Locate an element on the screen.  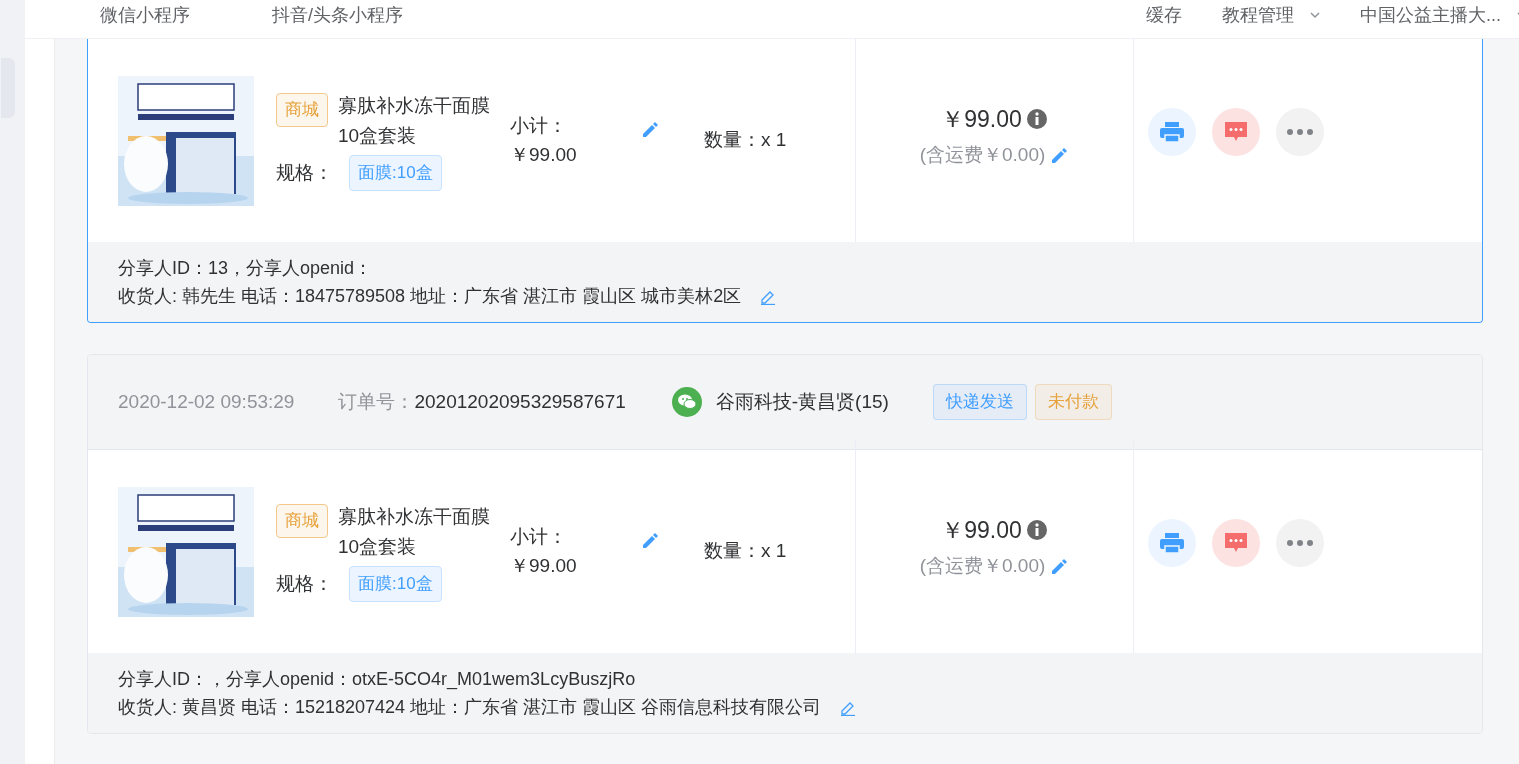
sharer-info: 分享人ID：，分享人openid：otxE-5CO4r_M01wem3LcyBuszjRo is located at coordinates (377, 680).